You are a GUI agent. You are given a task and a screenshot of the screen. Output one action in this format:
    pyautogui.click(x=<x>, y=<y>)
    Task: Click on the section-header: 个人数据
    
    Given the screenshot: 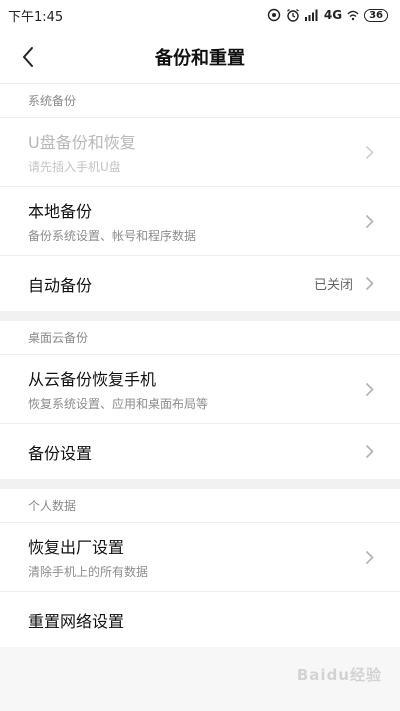 What is the action you would take?
    pyautogui.click(x=200, y=506)
    